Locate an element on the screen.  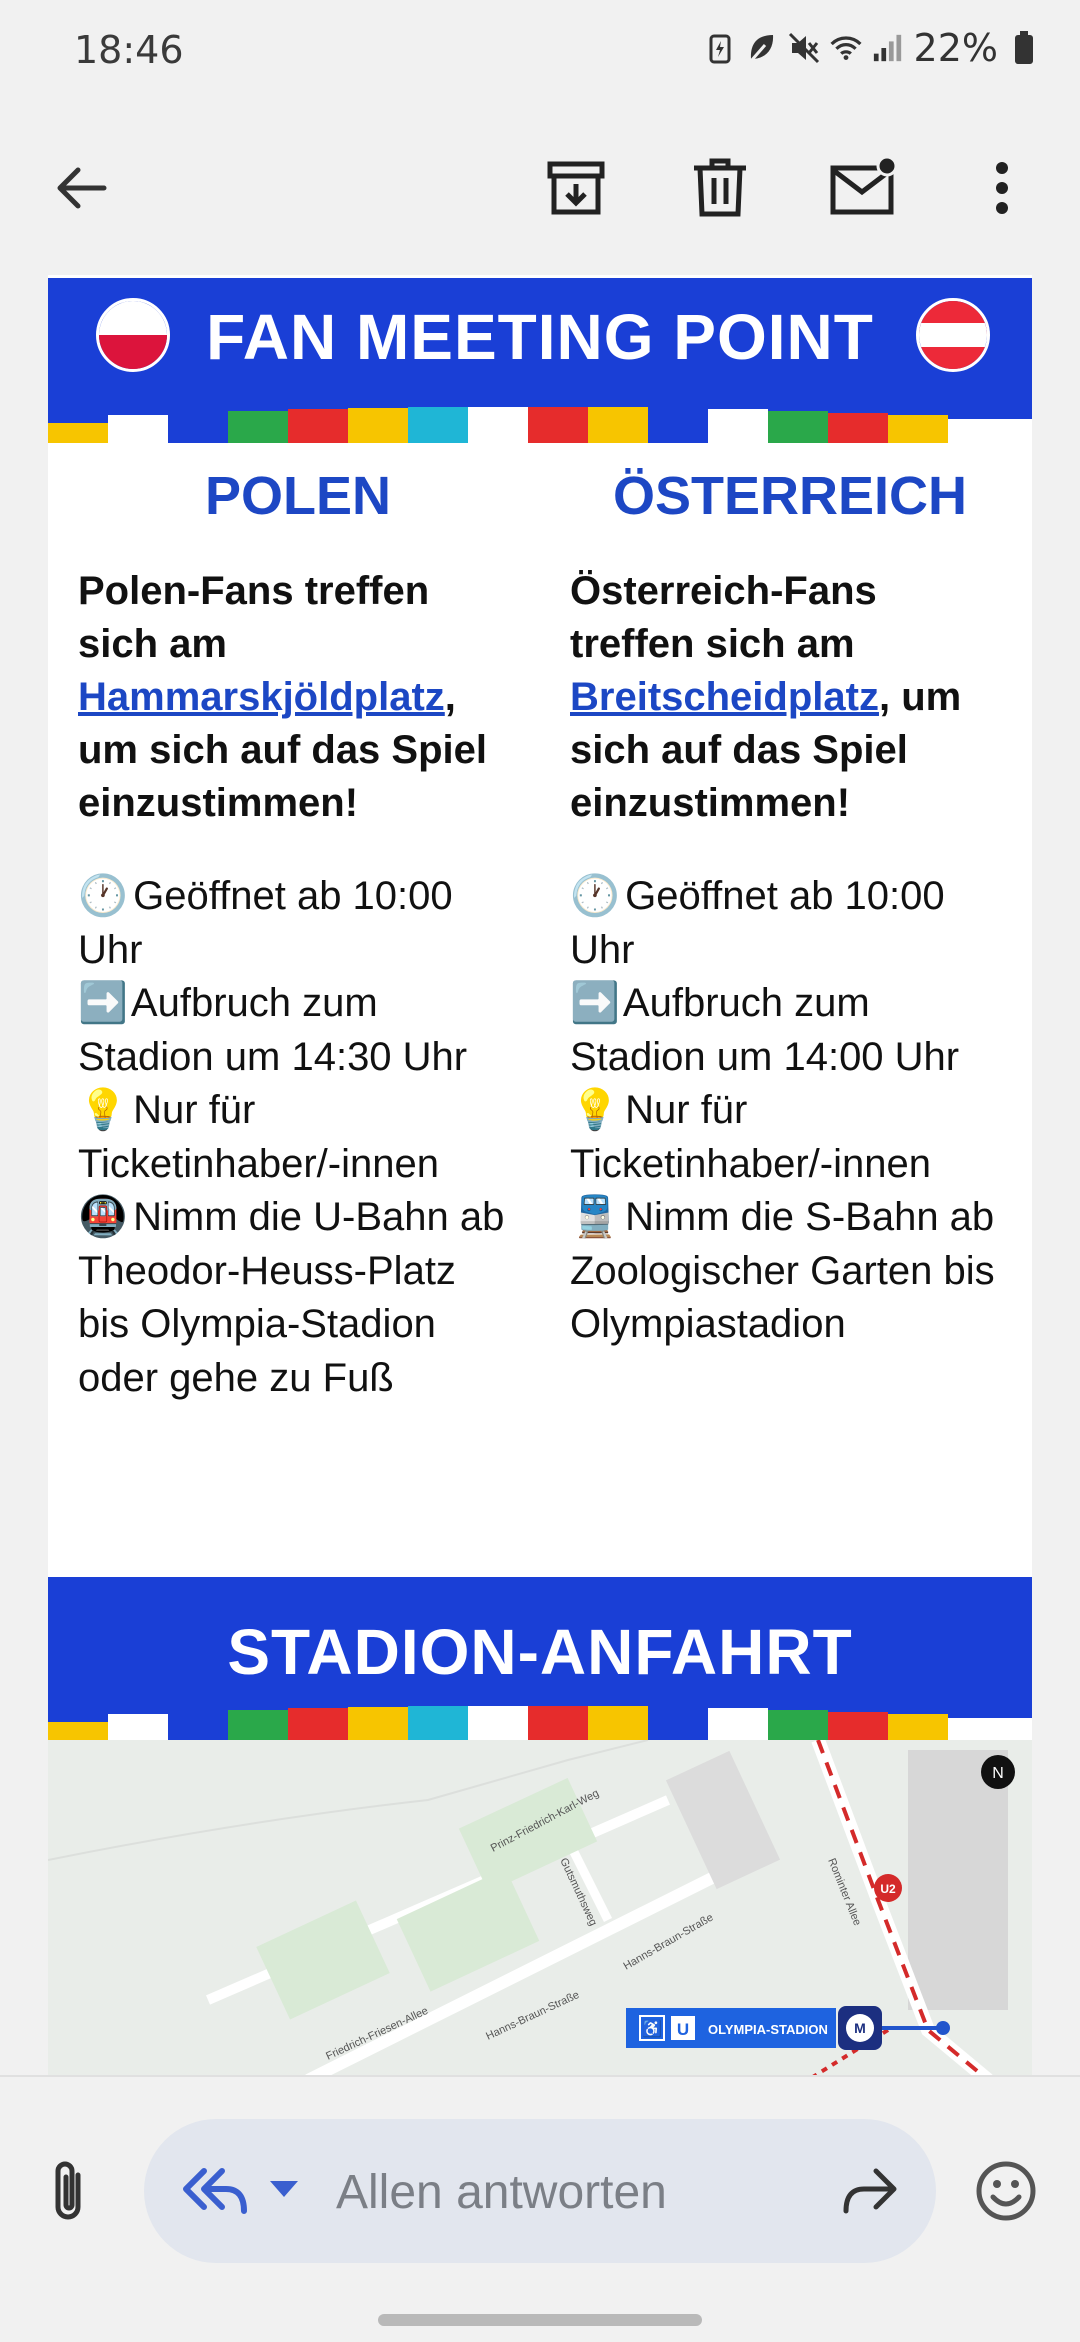
delete-button is located at coordinates (720, 188).